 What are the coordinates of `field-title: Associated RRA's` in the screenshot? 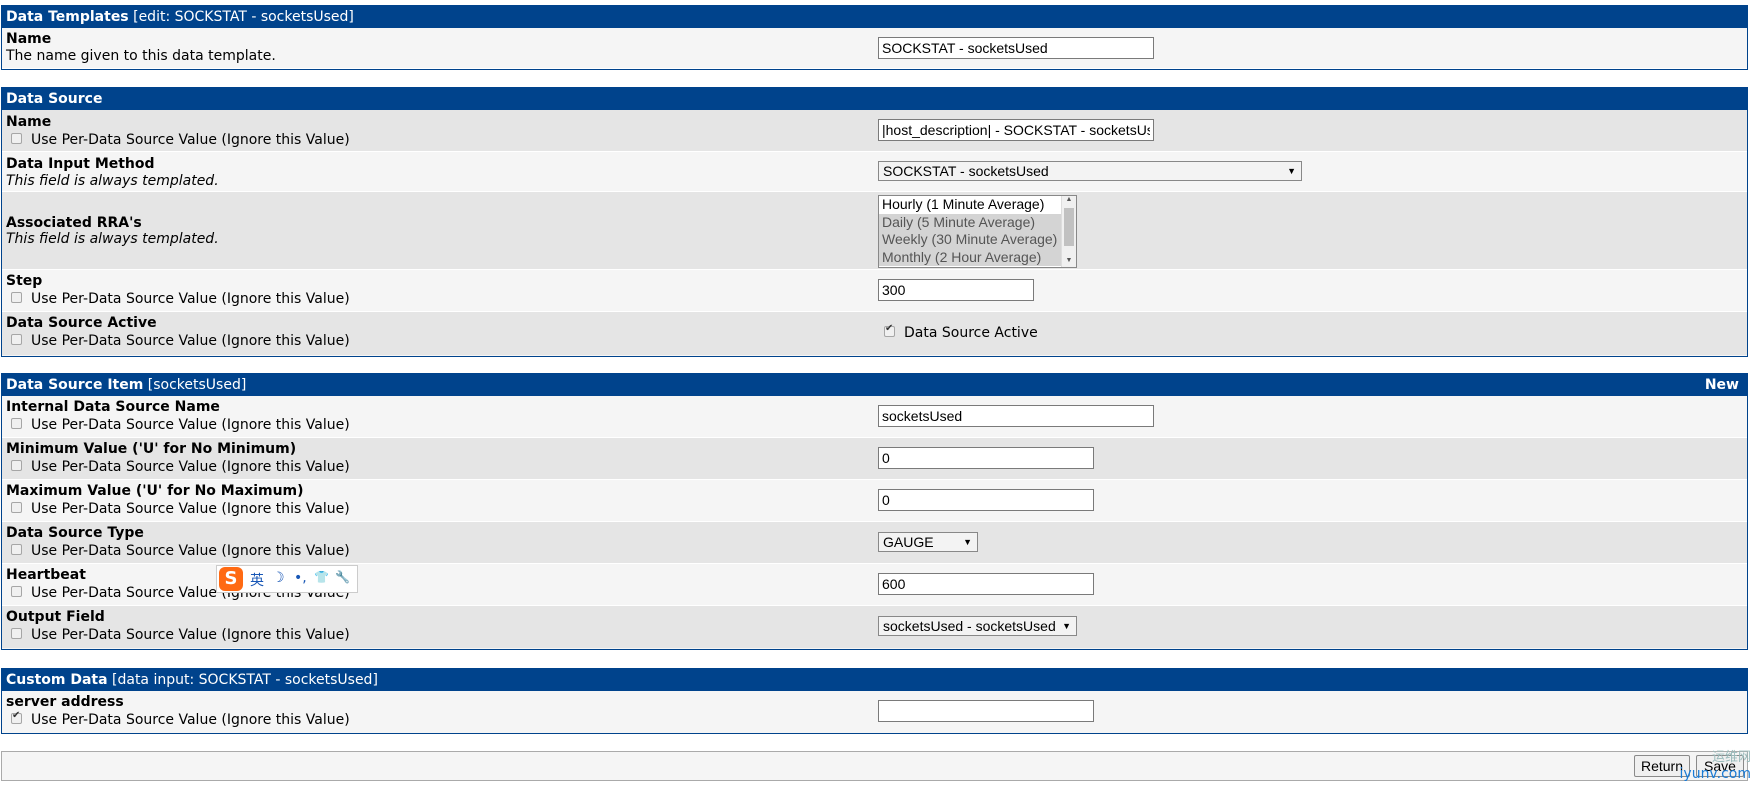 It's located at (74, 223).